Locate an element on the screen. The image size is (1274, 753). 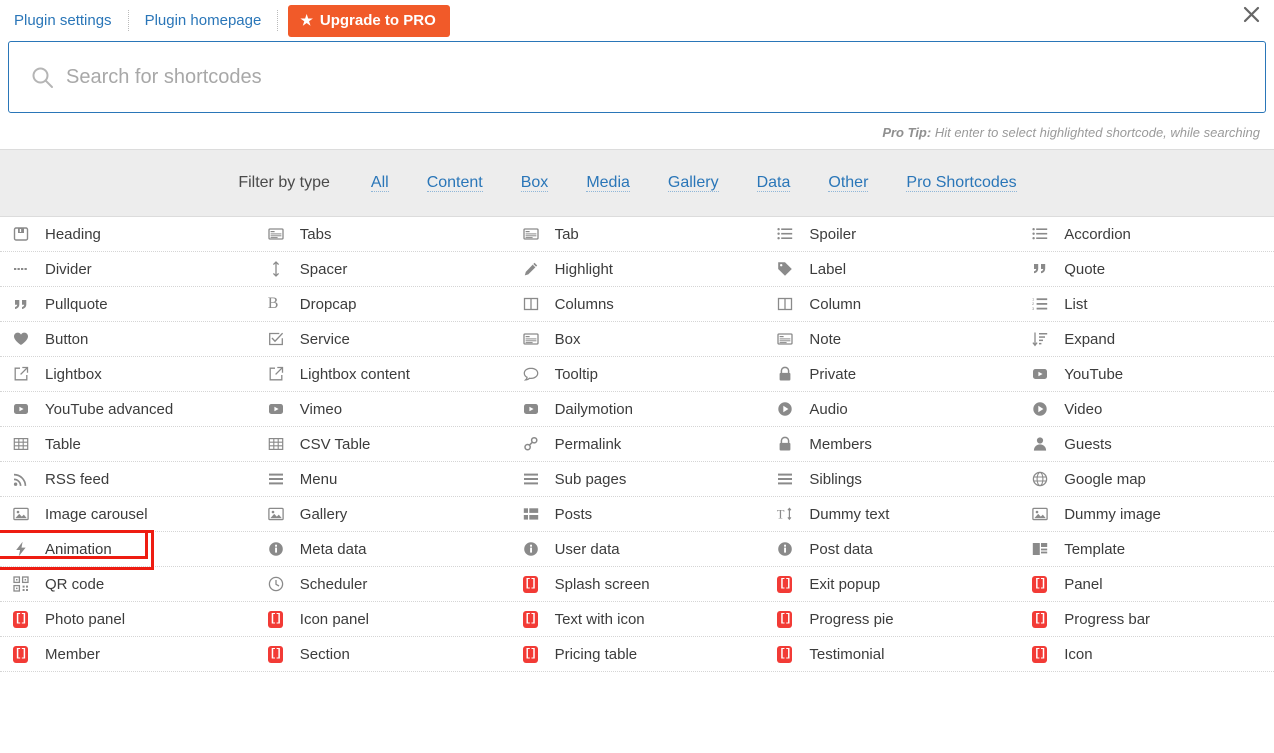
upgrade-button-label: Upgrade to PRO is located at coordinates (377, 20).